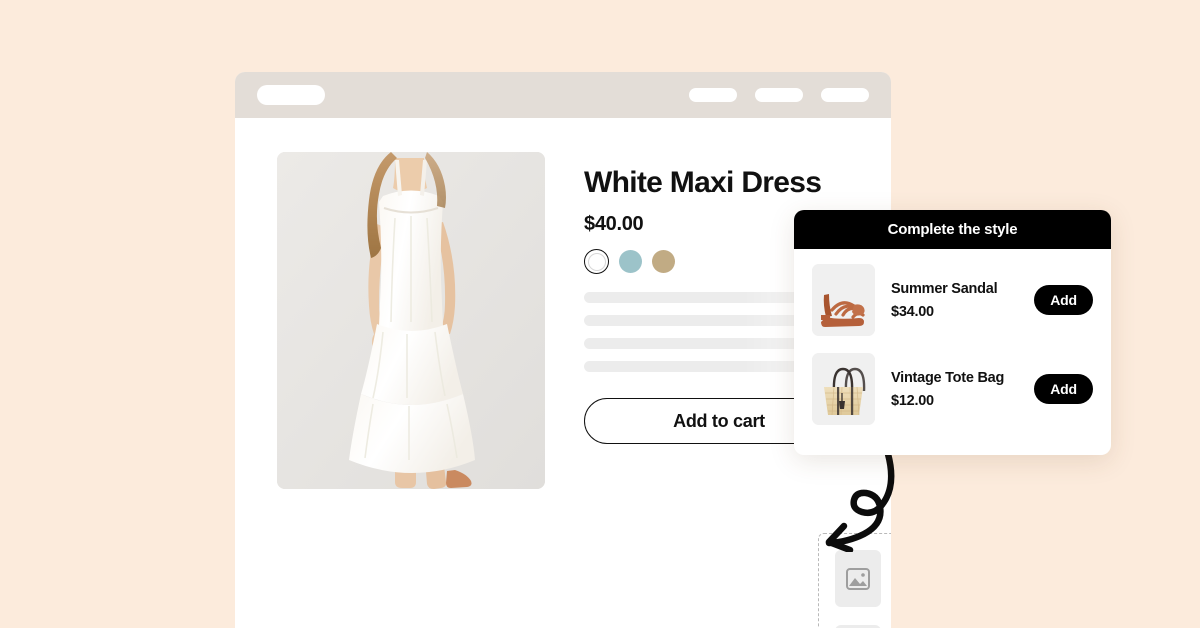  I want to click on chrome-logo-pill, so click(291, 95).